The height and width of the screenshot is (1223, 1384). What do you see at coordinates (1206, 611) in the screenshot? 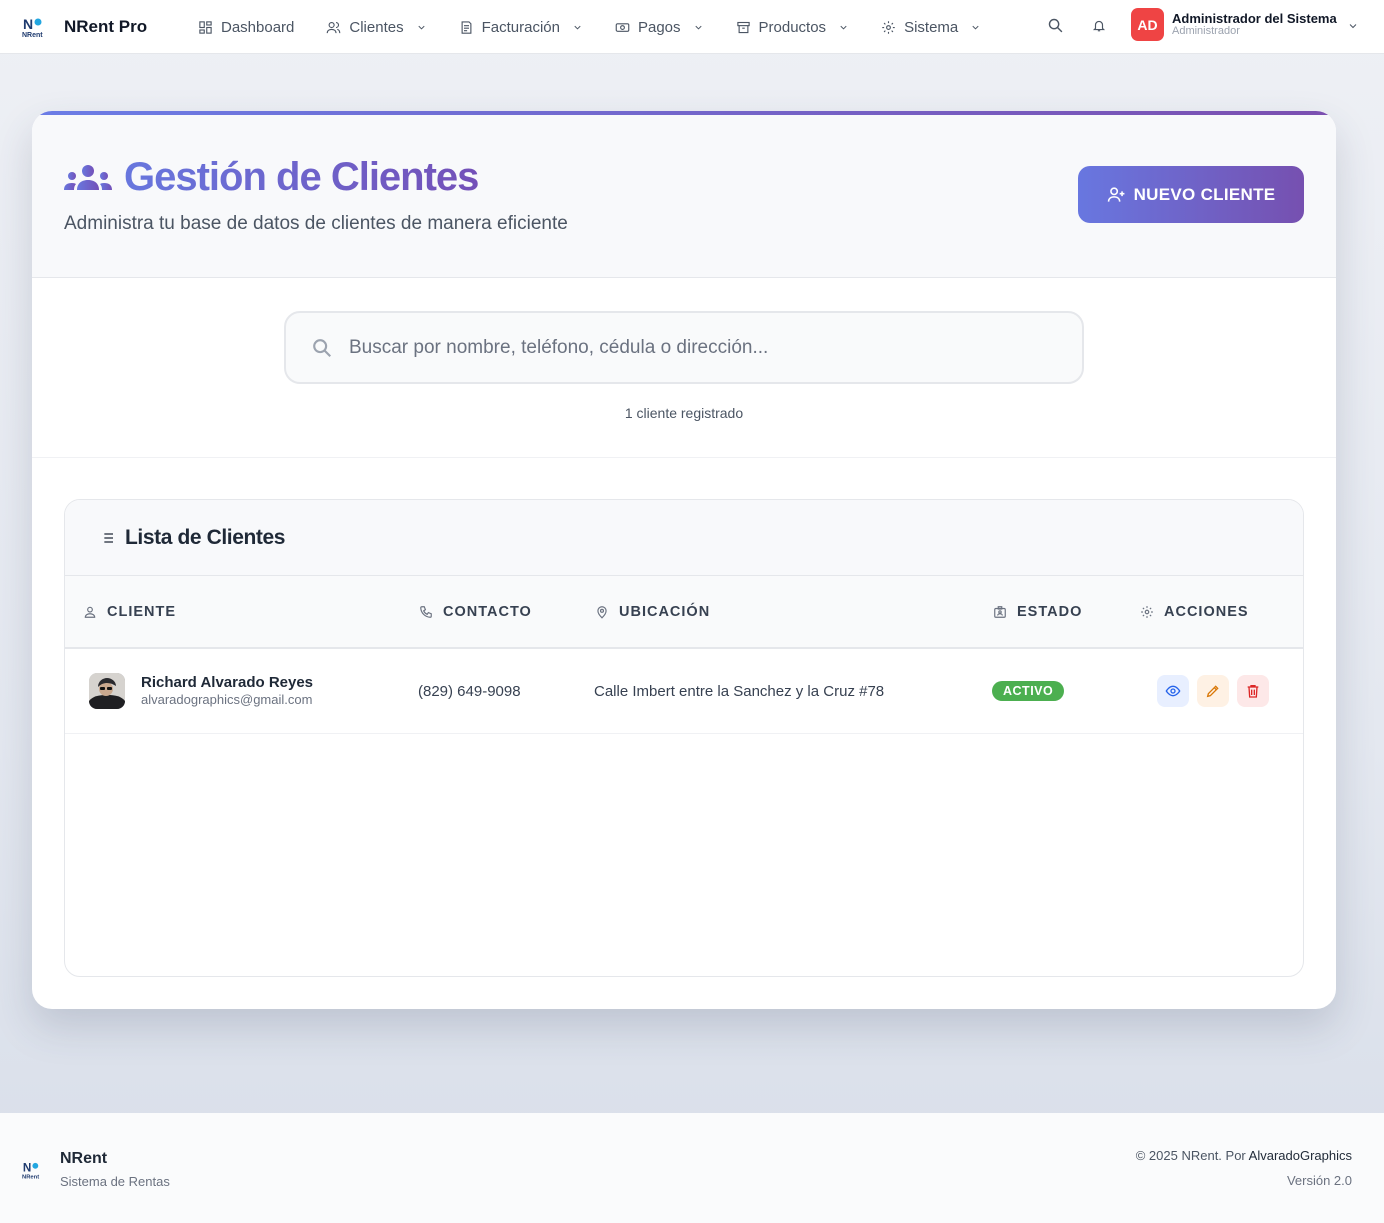
I see `column-header-actions-label: ACCIONES` at bounding box center [1206, 611].